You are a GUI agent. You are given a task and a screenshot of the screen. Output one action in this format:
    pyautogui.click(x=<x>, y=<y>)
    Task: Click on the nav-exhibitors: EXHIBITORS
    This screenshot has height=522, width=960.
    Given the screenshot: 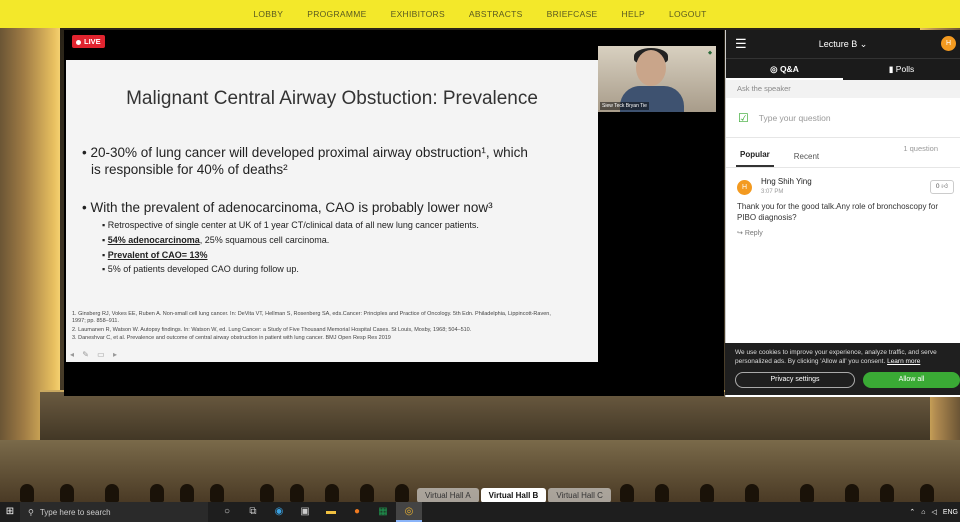 What is the action you would take?
    pyautogui.click(x=418, y=14)
    